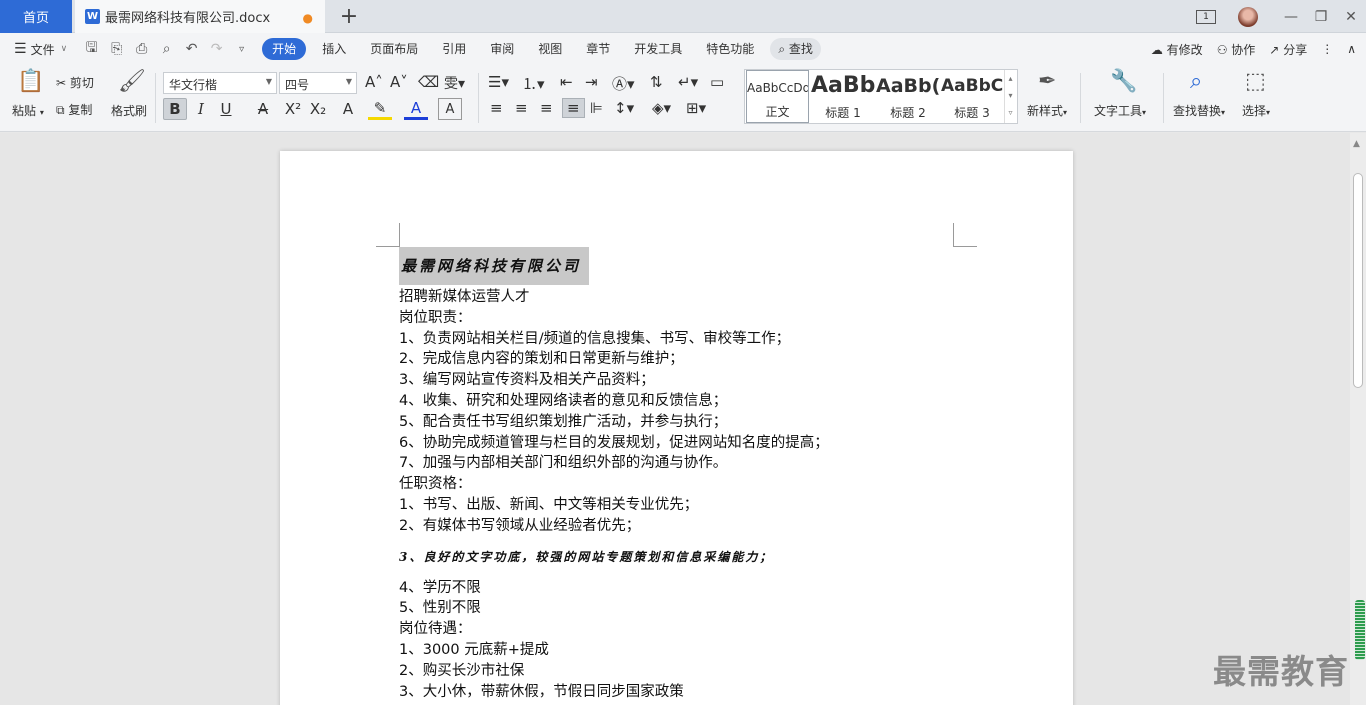  Describe the element at coordinates (1047, 81) in the screenshot. I see `new-style-icon: ✒` at that location.